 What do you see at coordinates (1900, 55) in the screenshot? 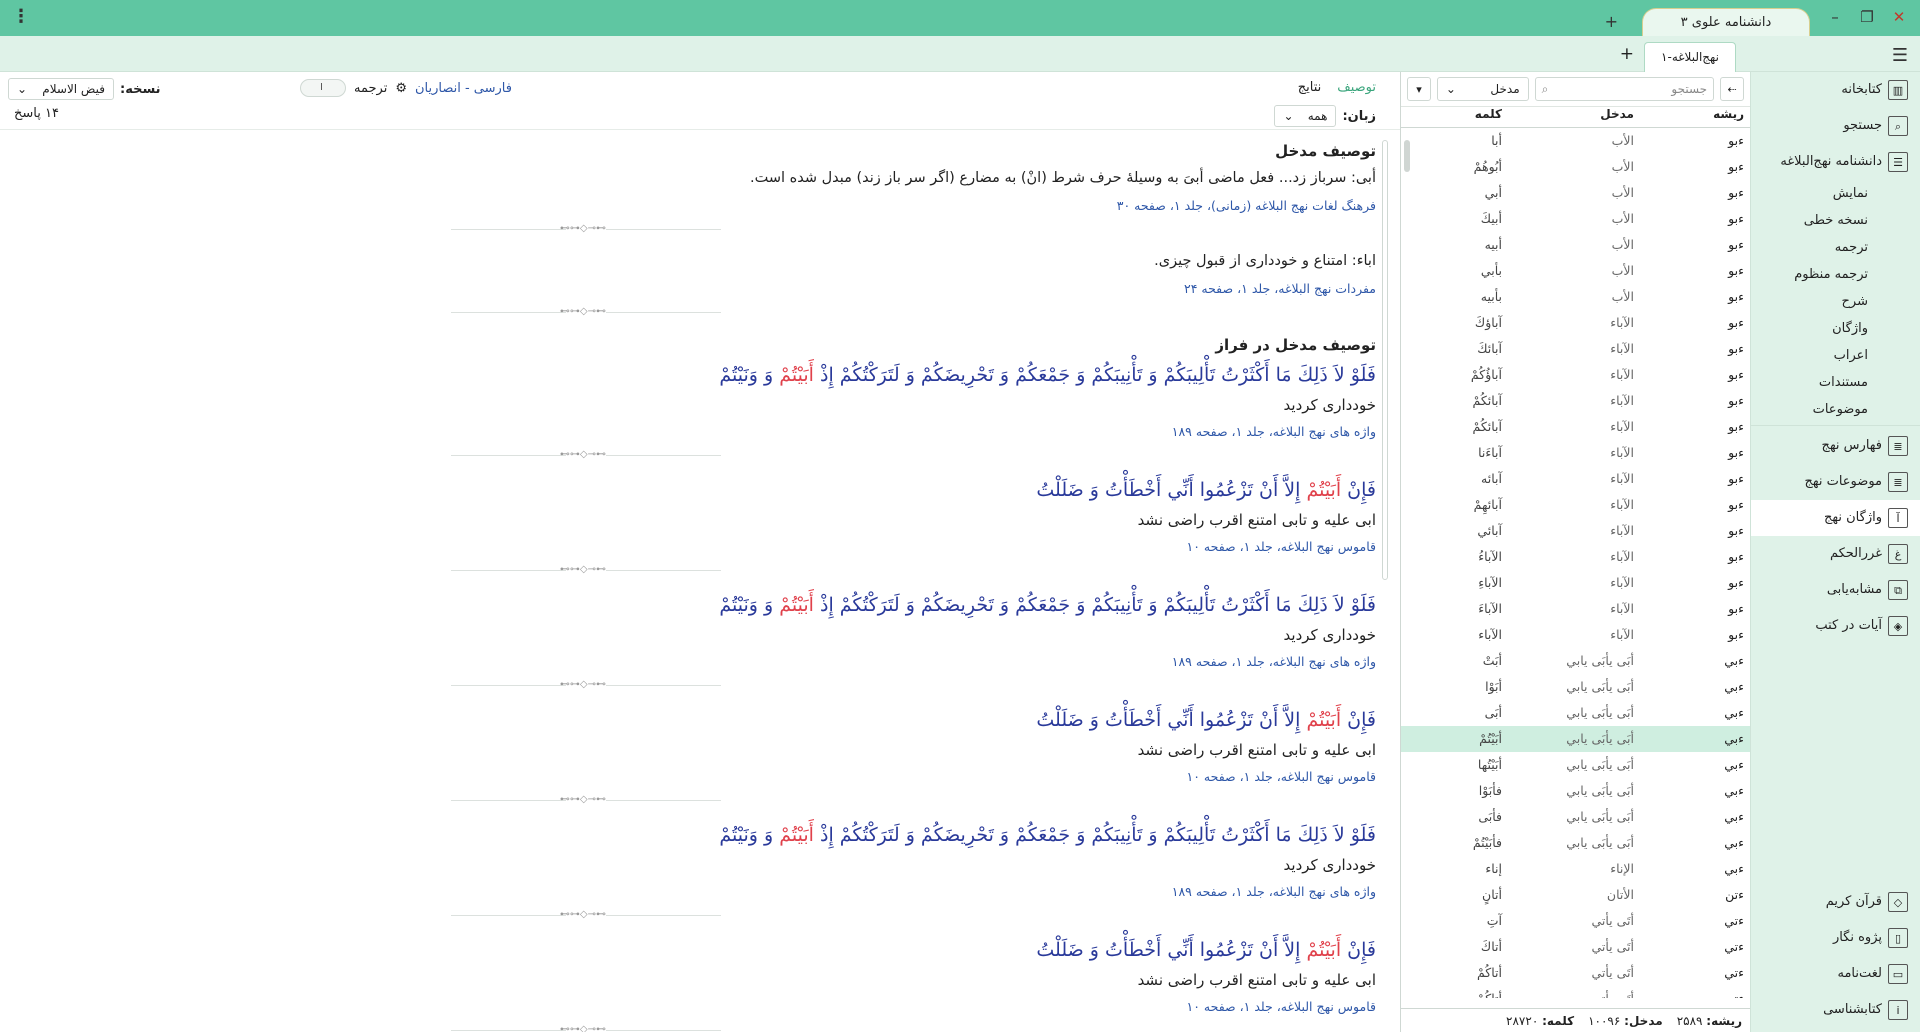
I see `hamburger-menu-icon: ☰` at bounding box center [1900, 55].